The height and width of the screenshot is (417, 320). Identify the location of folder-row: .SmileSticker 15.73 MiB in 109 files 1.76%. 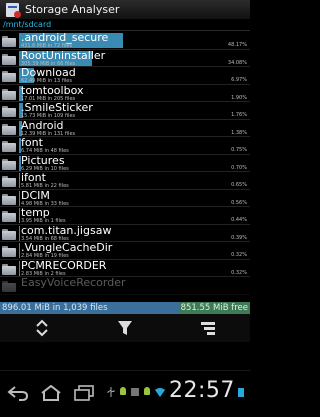
(125, 110).